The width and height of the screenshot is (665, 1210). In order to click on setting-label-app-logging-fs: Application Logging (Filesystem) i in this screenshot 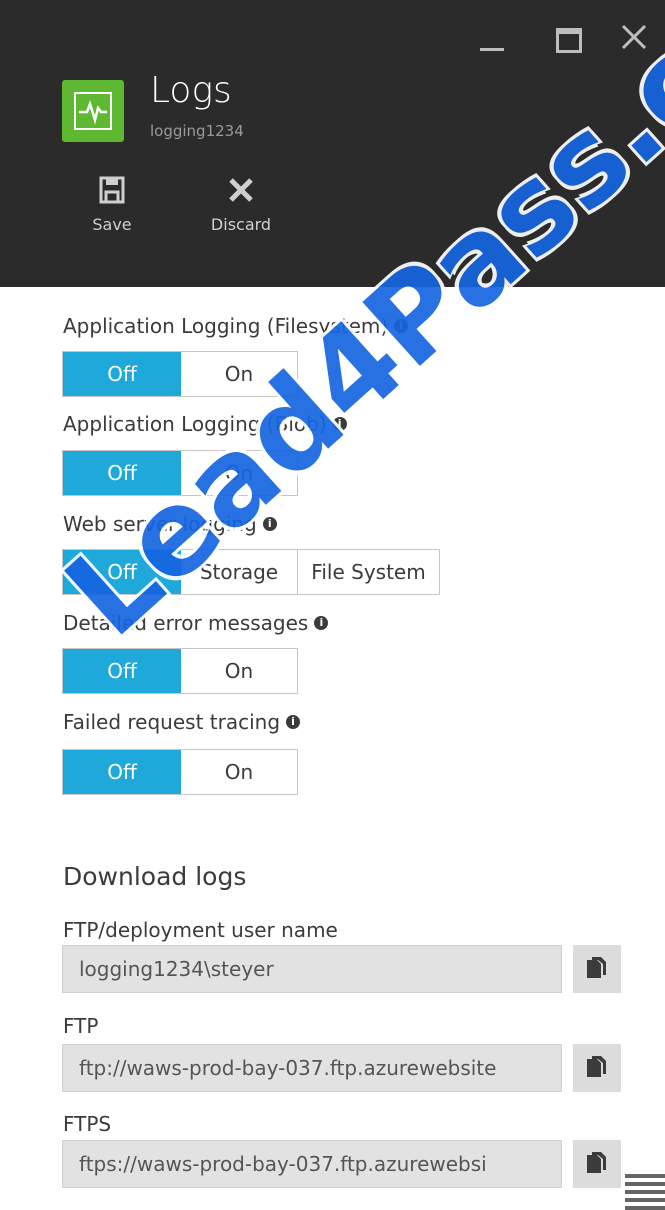, I will do `click(236, 326)`.